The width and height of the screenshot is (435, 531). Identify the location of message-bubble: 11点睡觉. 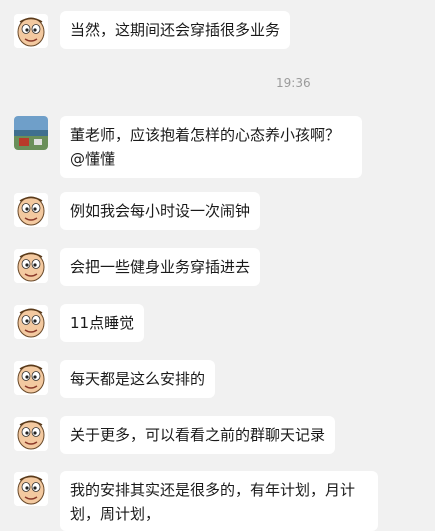
(102, 323).